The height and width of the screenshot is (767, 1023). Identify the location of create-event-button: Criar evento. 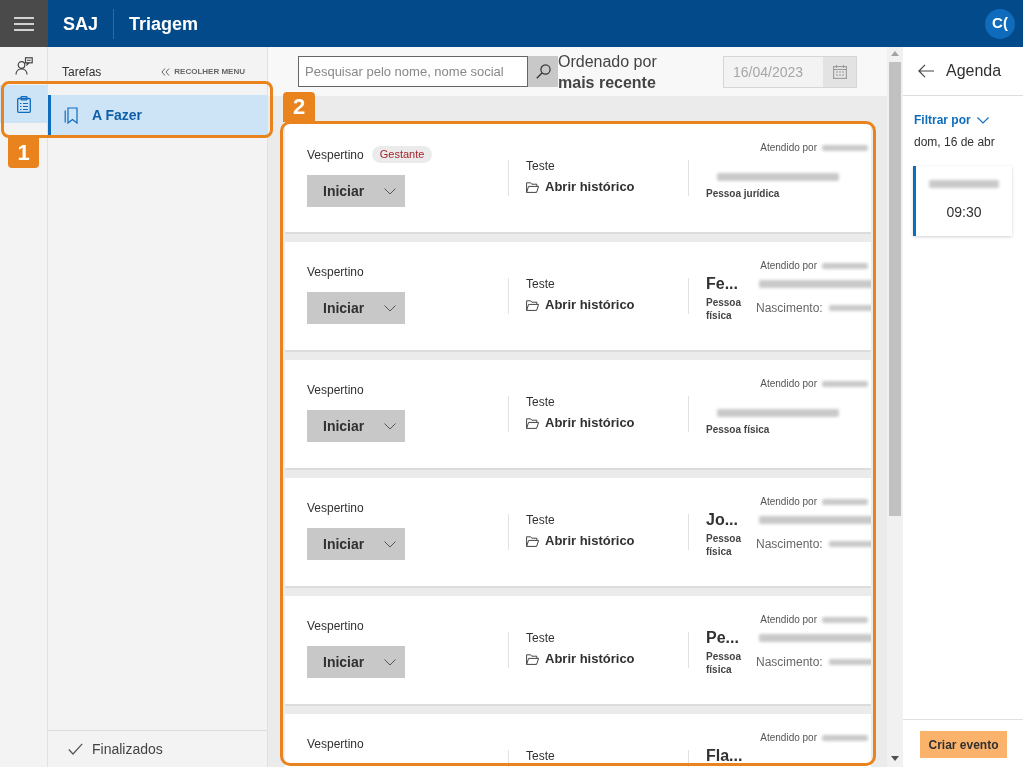
(963, 744).